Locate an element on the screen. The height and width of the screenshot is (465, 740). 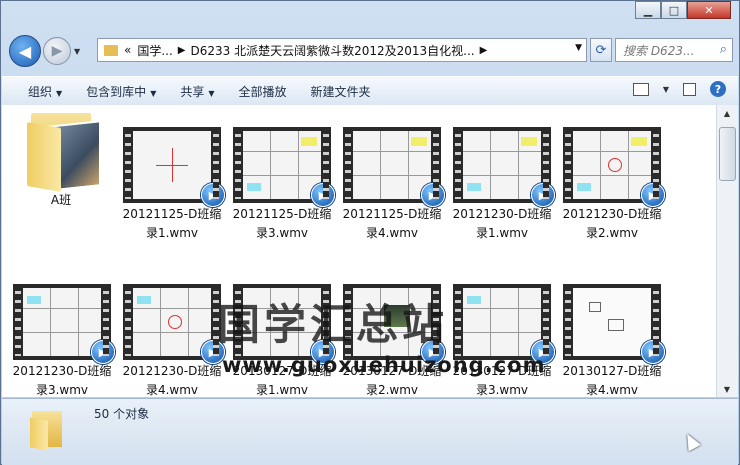
vertical-scrollbar: ▲ ▼ is located at coordinates (727, 251).